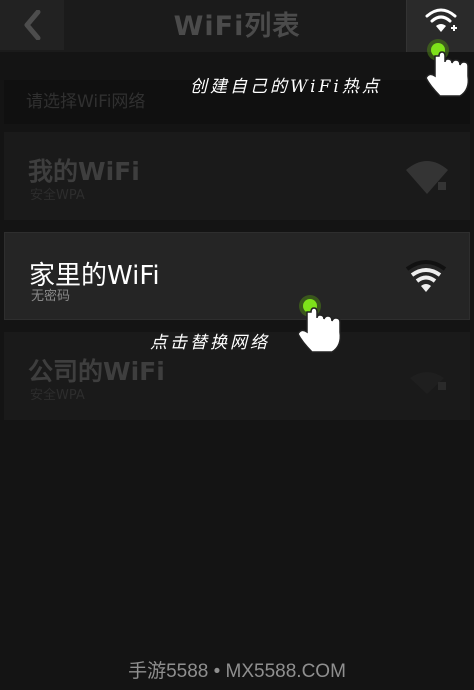  What do you see at coordinates (237, 276) in the screenshot?
I see `network-row-home-wifi: 家里的WiFi 无密码` at bounding box center [237, 276].